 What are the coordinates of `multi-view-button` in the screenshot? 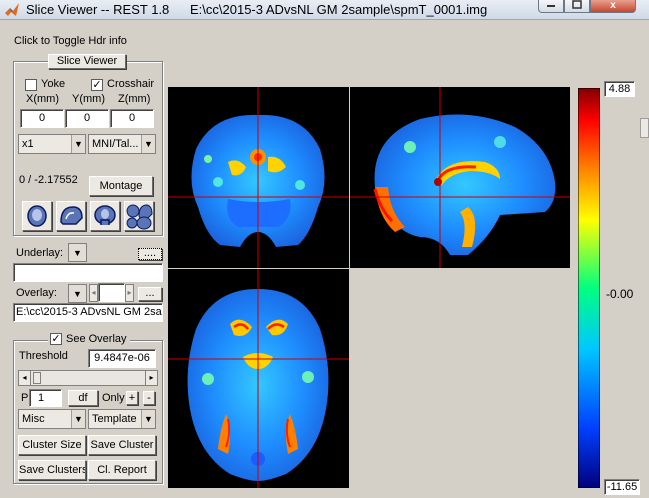 It's located at (139, 216).